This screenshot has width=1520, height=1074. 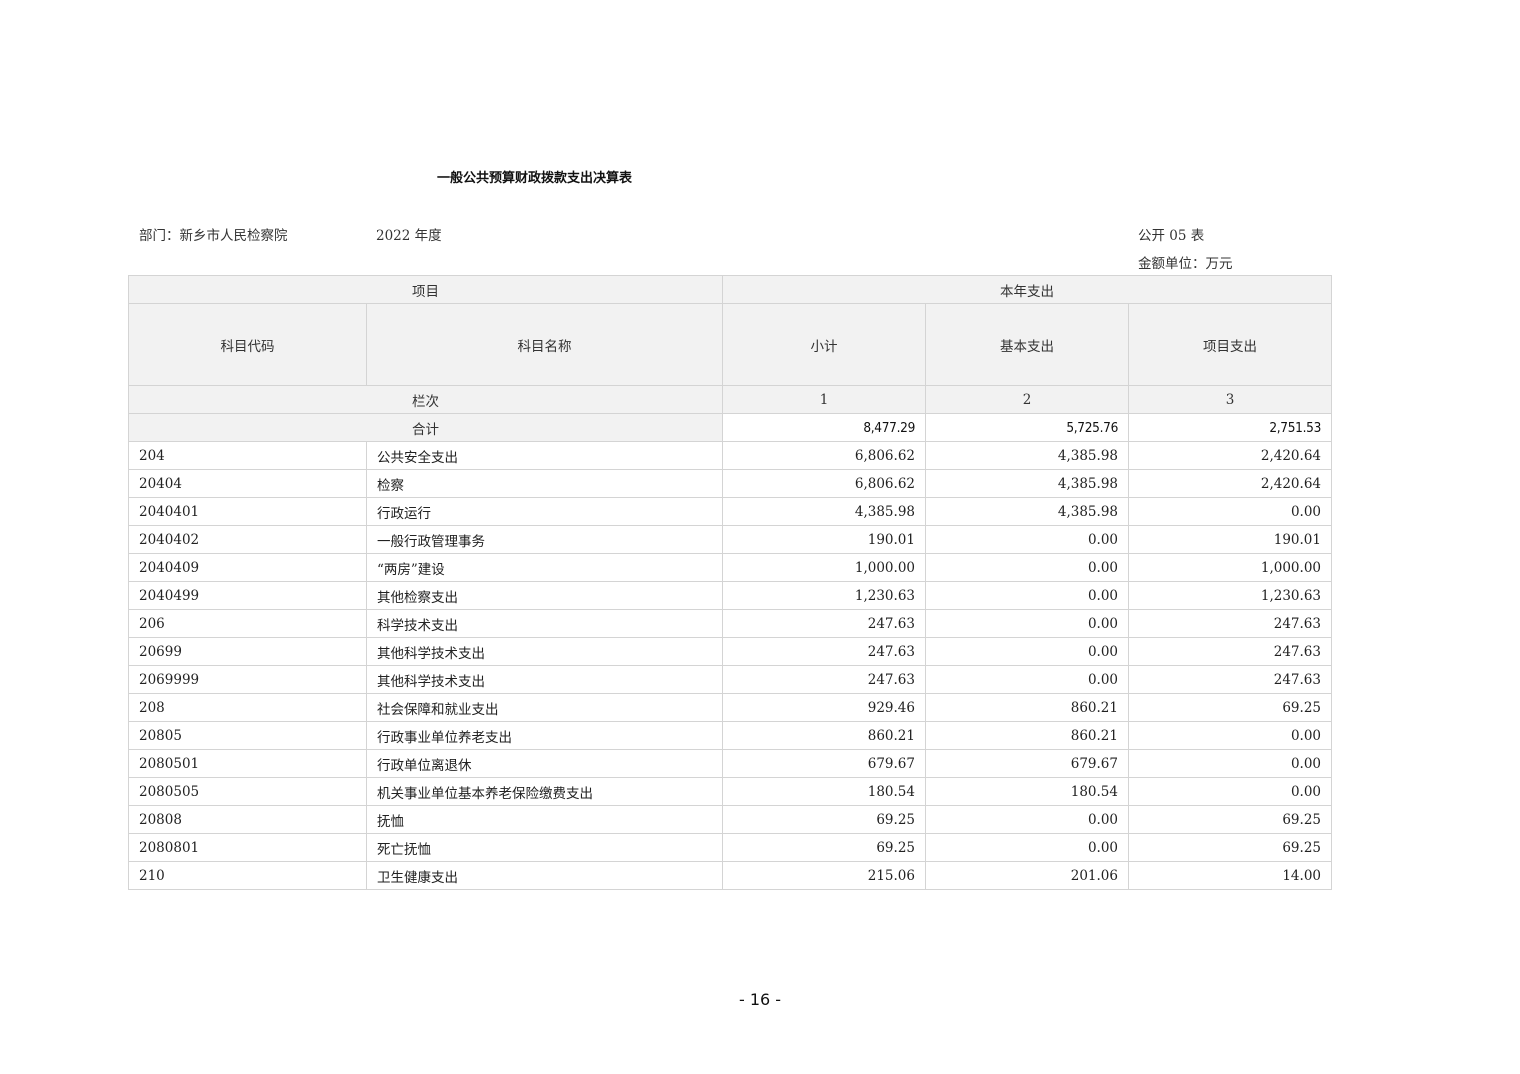 What do you see at coordinates (425, 399) in the screenshot?
I see `column-index-label: 栏次` at bounding box center [425, 399].